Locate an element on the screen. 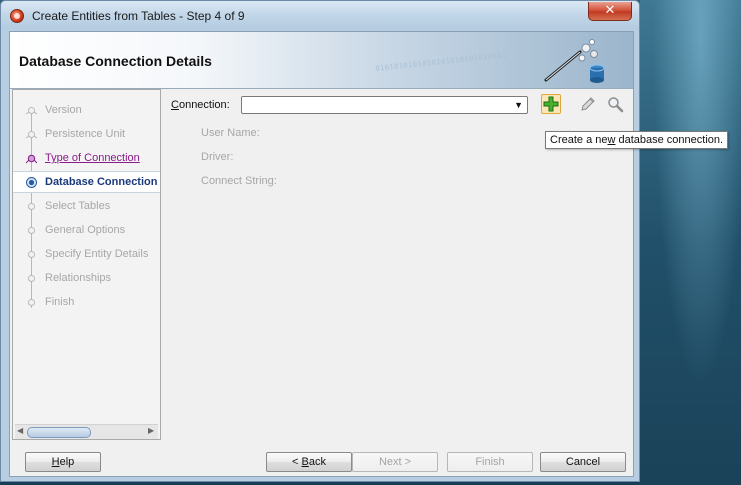 Image resolution: width=741 pixels, height=485 pixels. add-connection-tooltip: Create a new database connection. is located at coordinates (637, 140).